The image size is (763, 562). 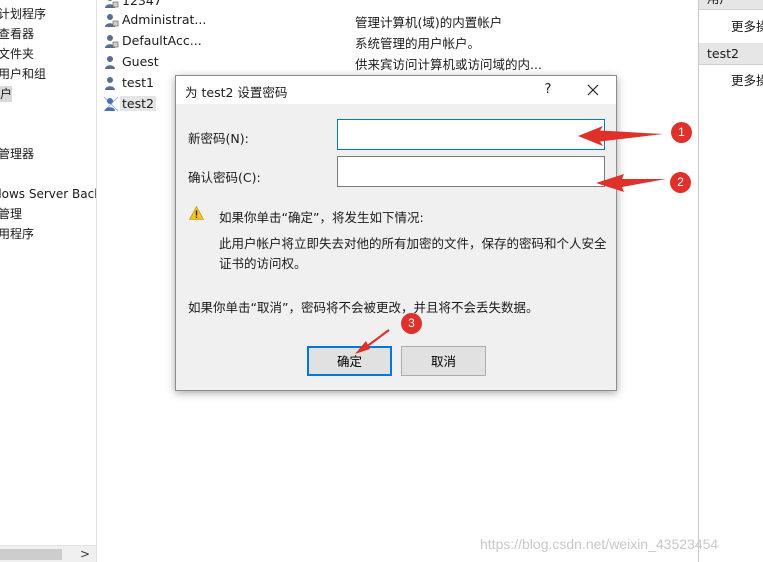 I want to click on tree-item-task-scheduler: 计划程序, so click(x=23, y=14).